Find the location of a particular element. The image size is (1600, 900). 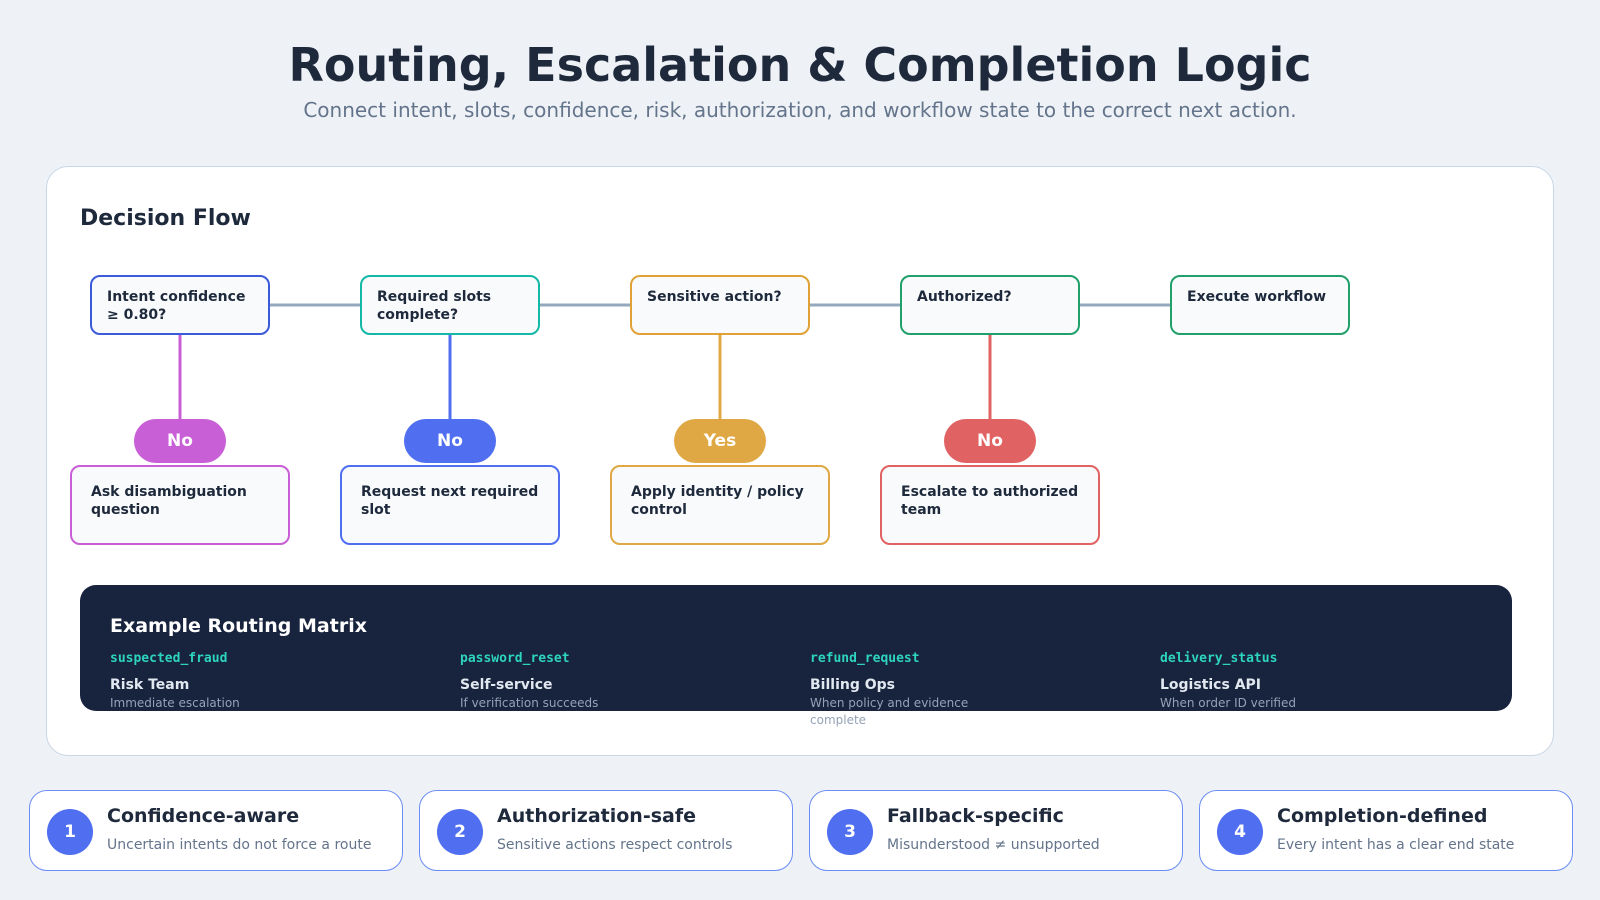

principle-description: Misunderstood ≠ unsupported is located at coordinates (993, 845).